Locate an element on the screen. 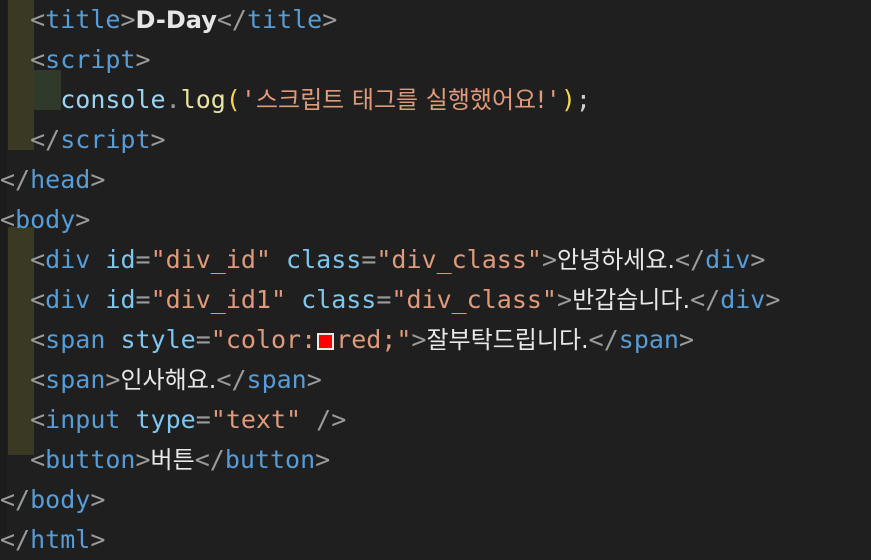 The height and width of the screenshot is (560, 871). code-line: console.log('스크립트 태그를 실행했어요!'); is located at coordinates (435, 100).